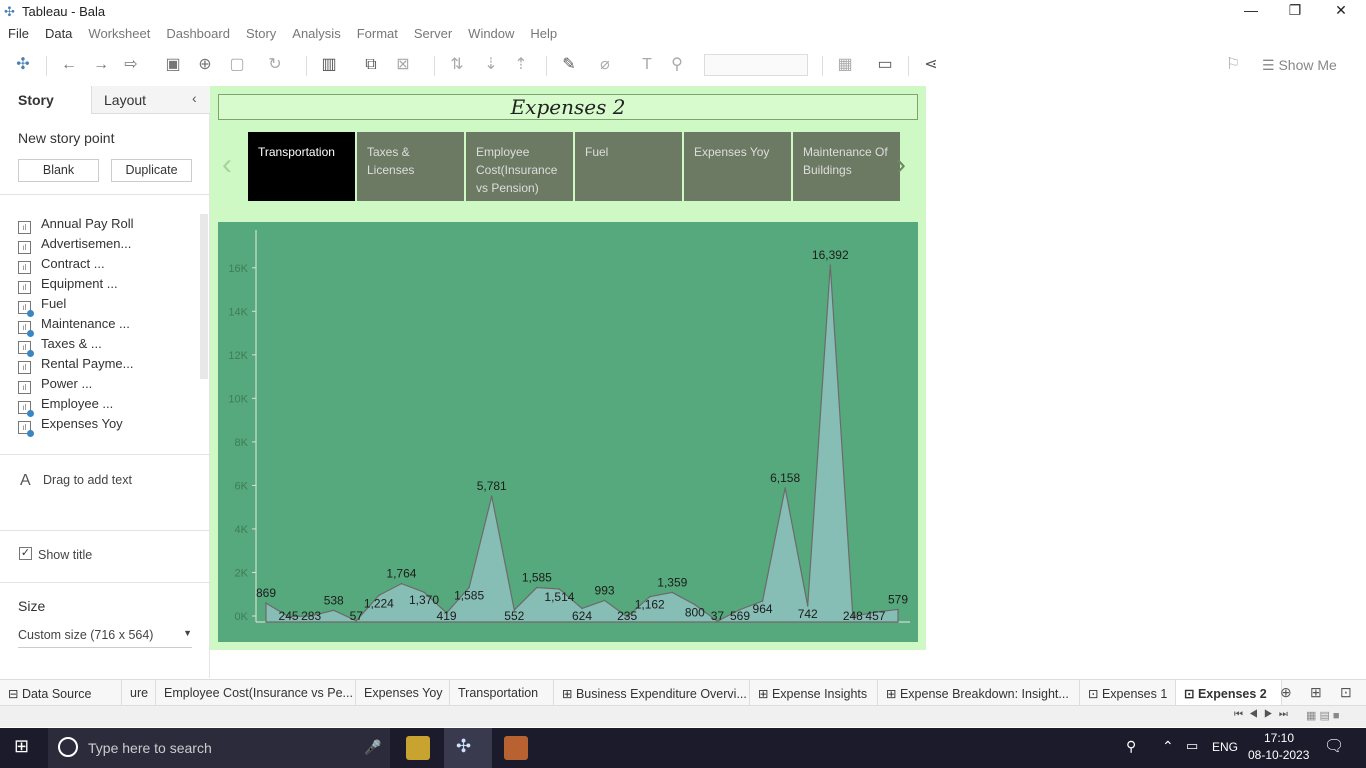  What do you see at coordinates (1299, 65) in the screenshot?
I see `show-me-button: ☰ Show Me` at bounding box center [1299, 65].